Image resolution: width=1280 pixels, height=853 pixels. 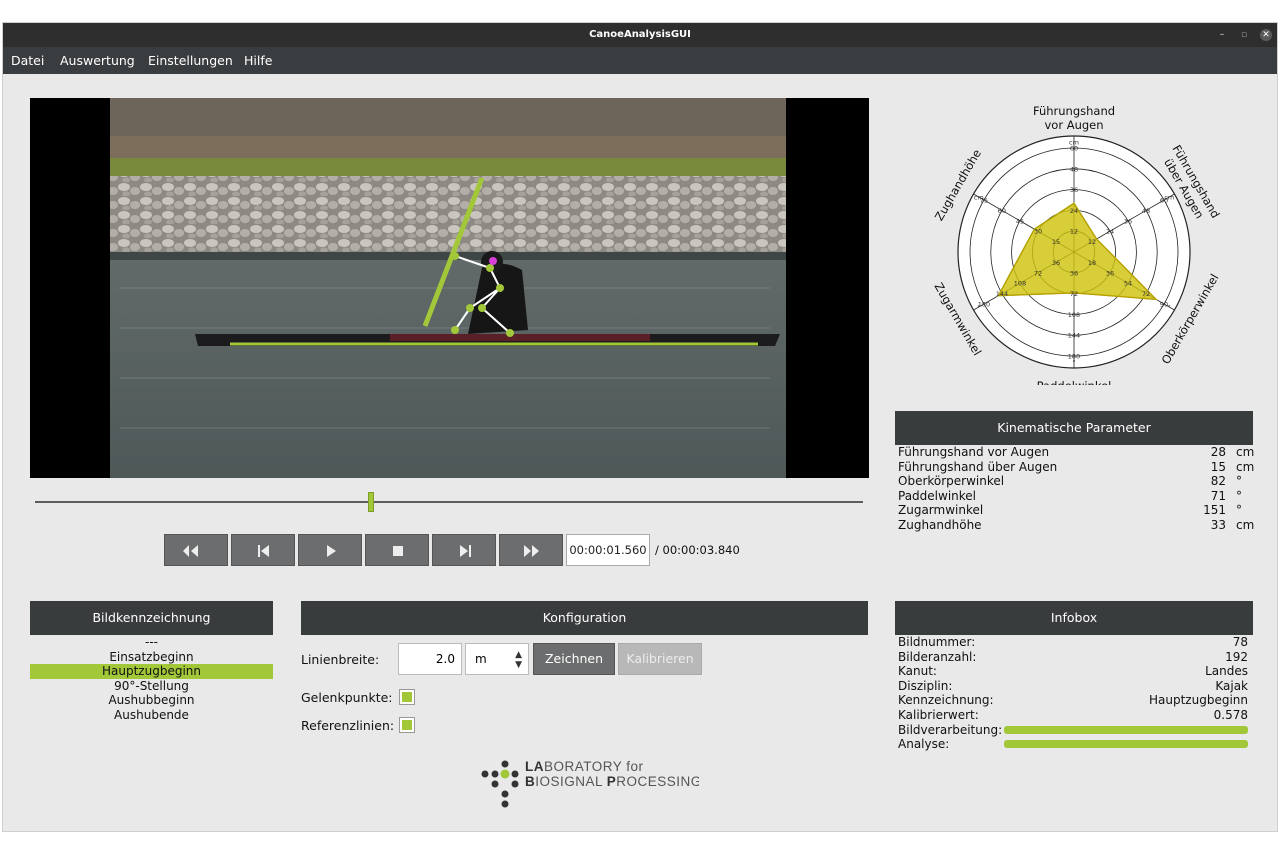 I want to click on fast-forward-button, so click(x=531, y=550).